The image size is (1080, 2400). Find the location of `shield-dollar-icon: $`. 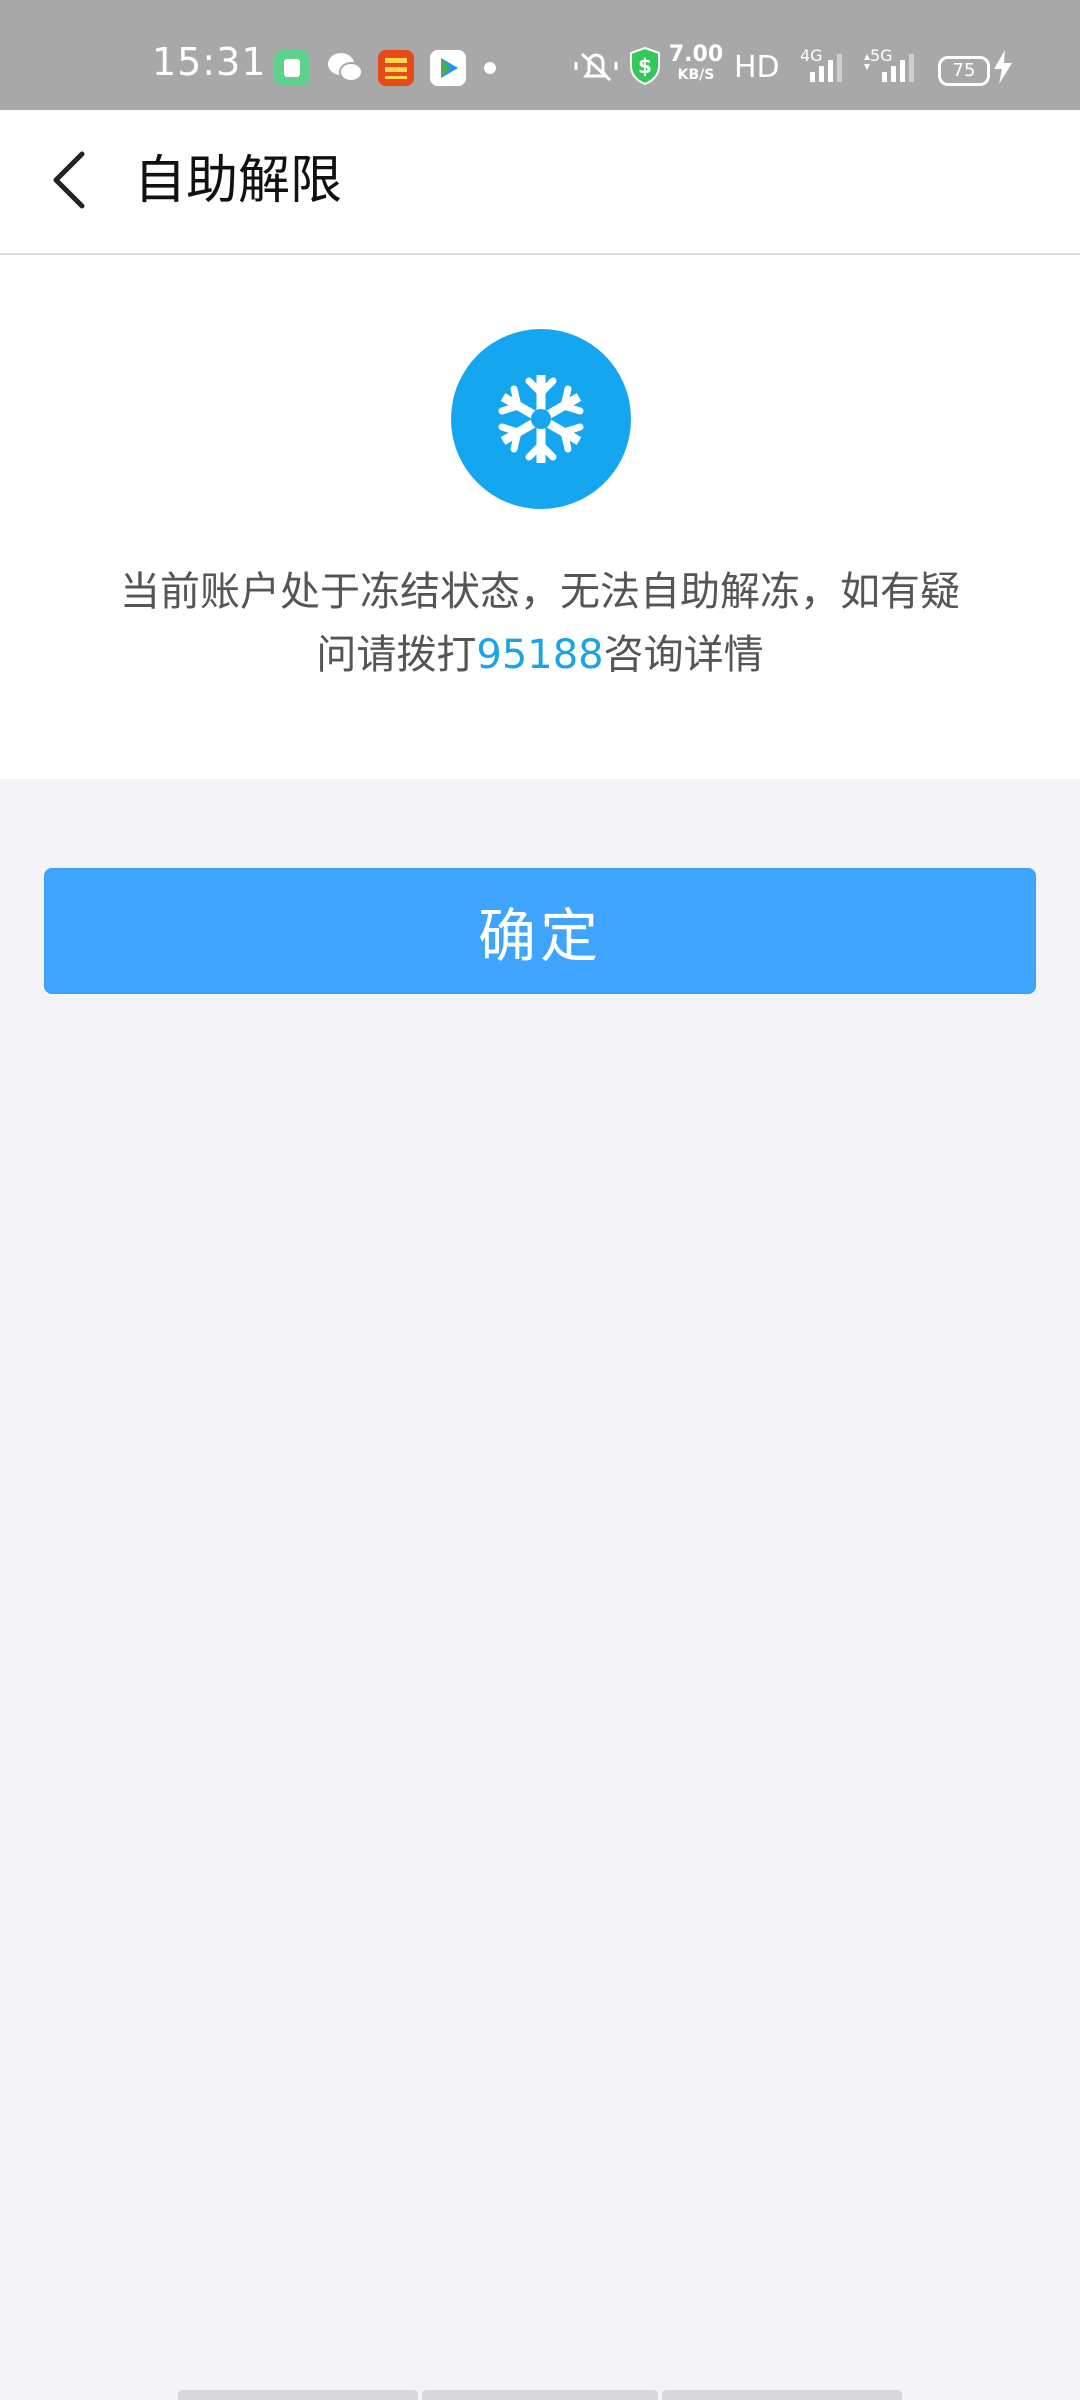

shield-dollar-icon: $ is located at coordinates (645, 66).